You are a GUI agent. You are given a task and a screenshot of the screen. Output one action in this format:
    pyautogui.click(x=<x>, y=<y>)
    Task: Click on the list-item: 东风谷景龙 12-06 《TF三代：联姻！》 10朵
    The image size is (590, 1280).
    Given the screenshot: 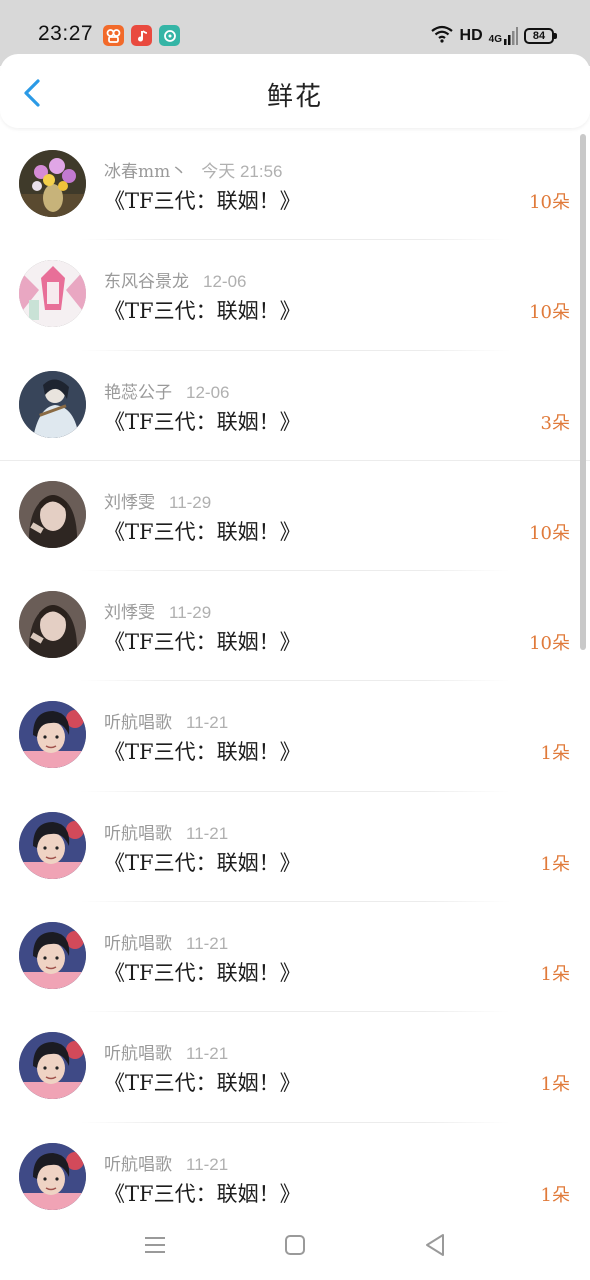 What is the action you would take?
    pyautogui.click(x=295, y=295)
    